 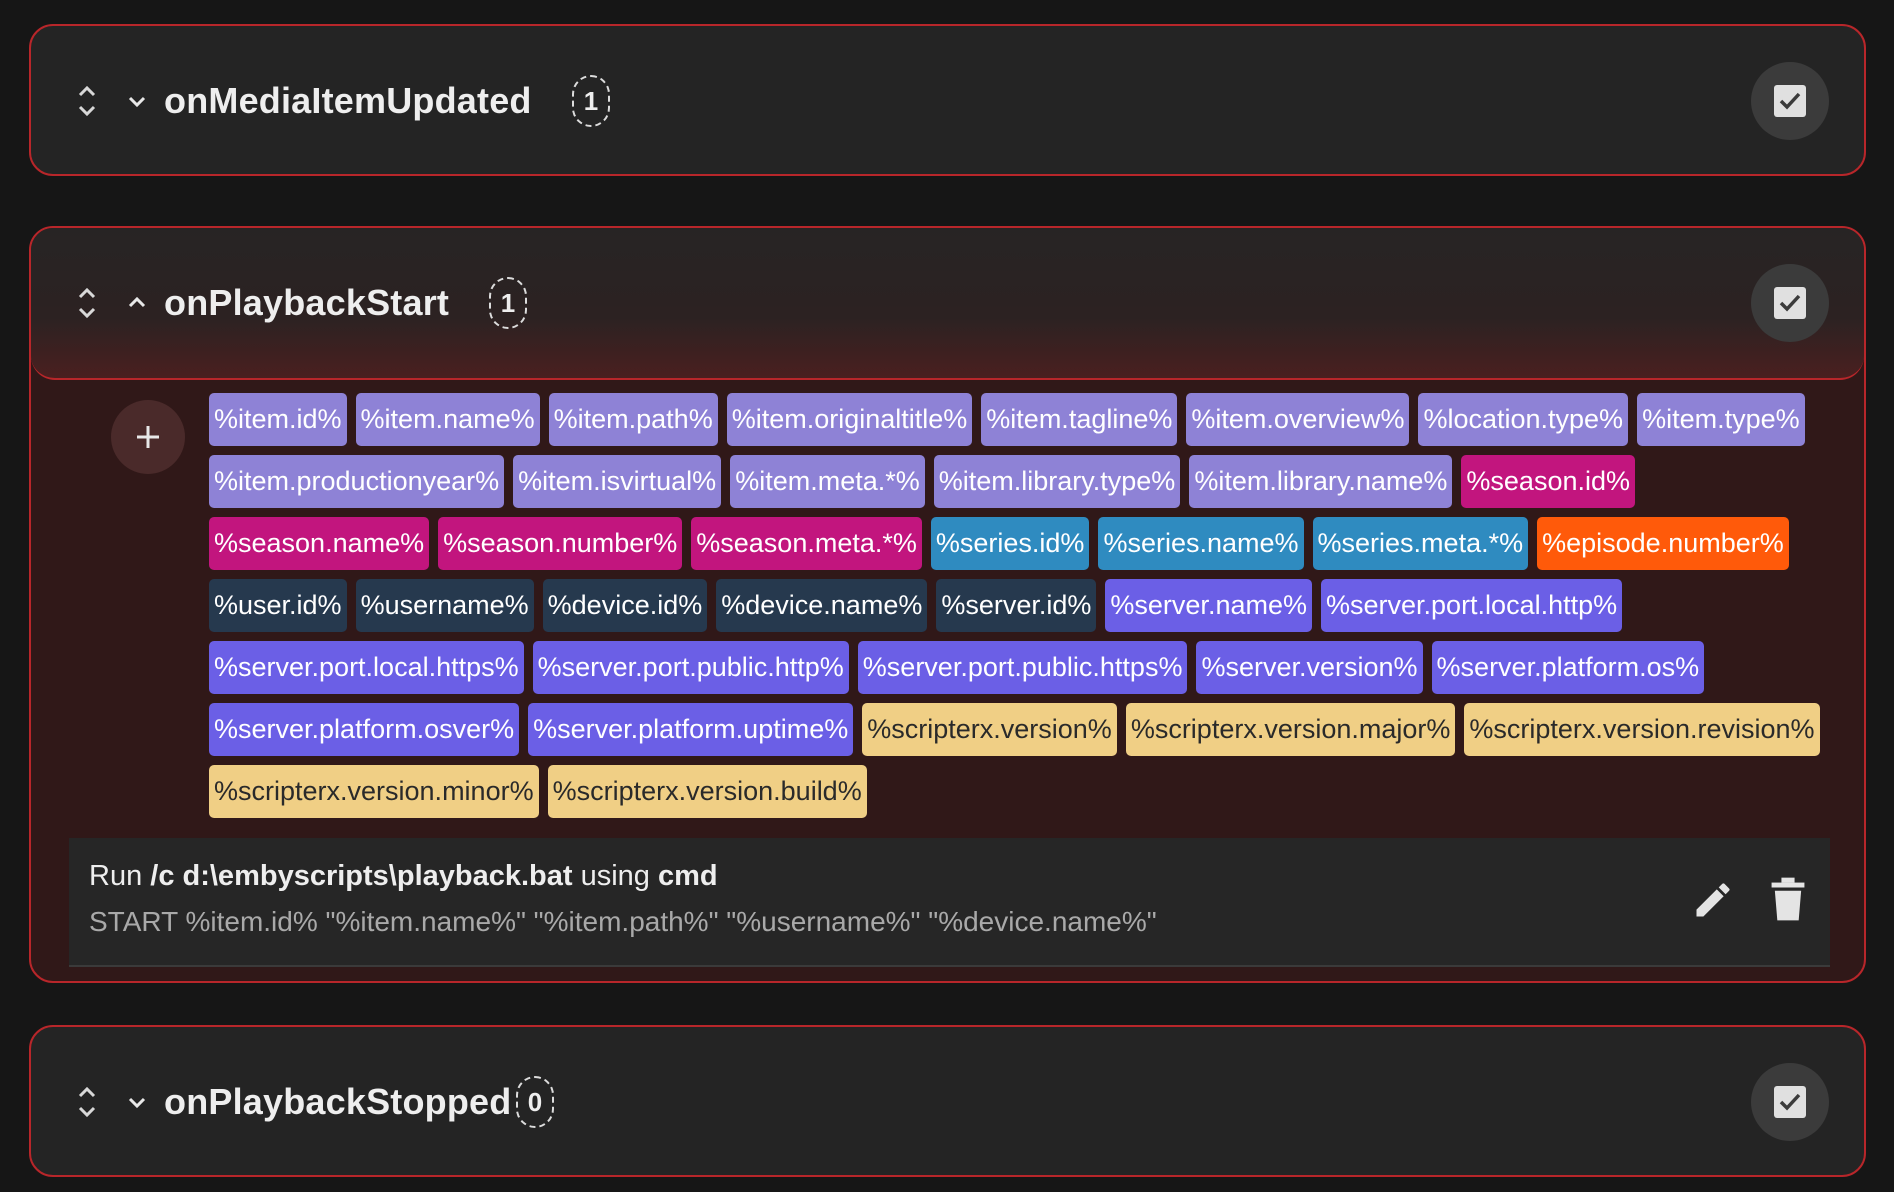 I want to click on item-count-badge: 0, so click(x=535, y=1102).